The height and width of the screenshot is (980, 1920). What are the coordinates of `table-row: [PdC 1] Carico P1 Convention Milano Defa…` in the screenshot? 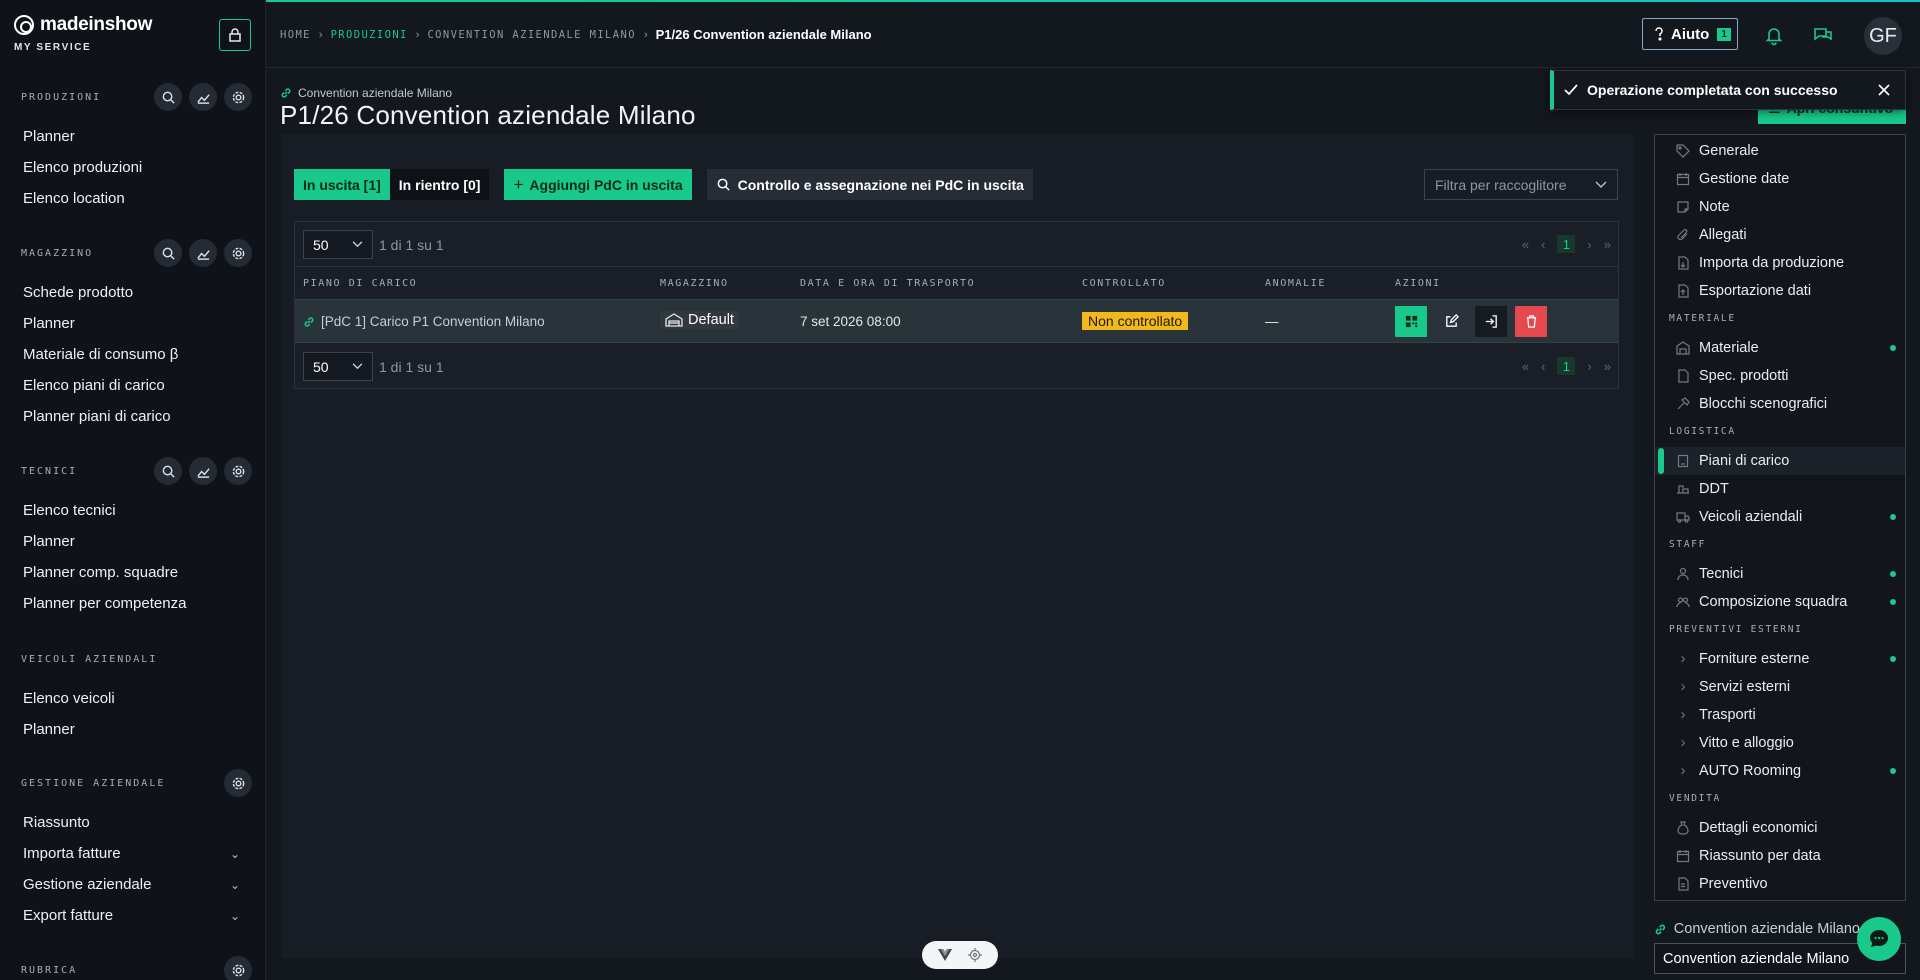 It's located at (956, 321).